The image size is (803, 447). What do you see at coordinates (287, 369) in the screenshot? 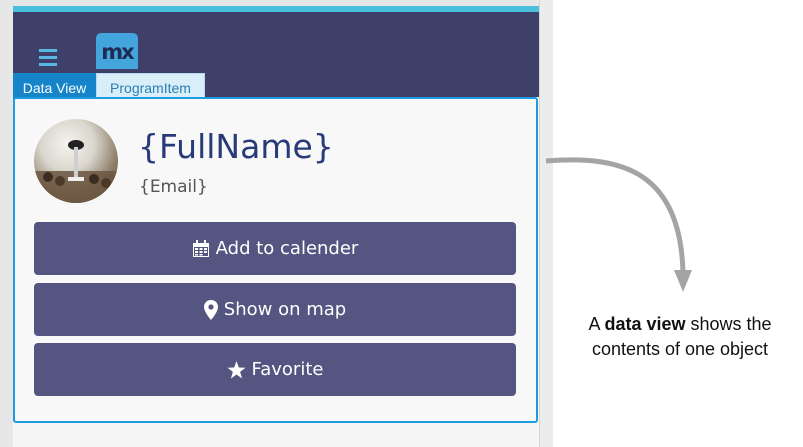
I see `favorite-label: Favorite` at bounding box center [287, 369].